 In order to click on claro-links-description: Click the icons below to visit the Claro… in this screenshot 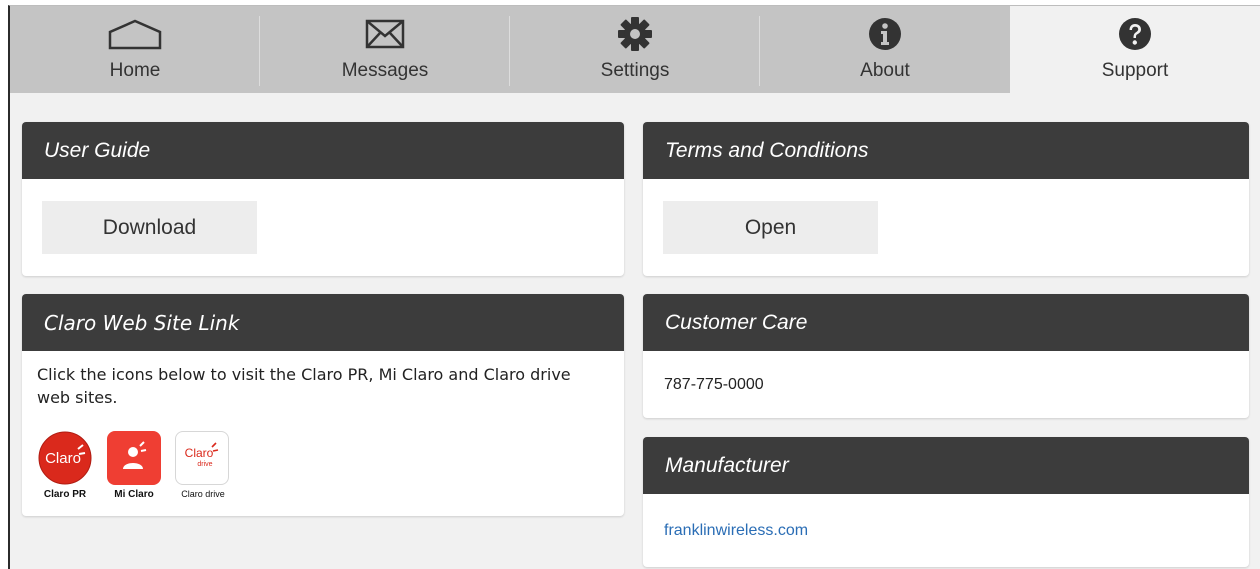, I will do `click(304, 386)`.